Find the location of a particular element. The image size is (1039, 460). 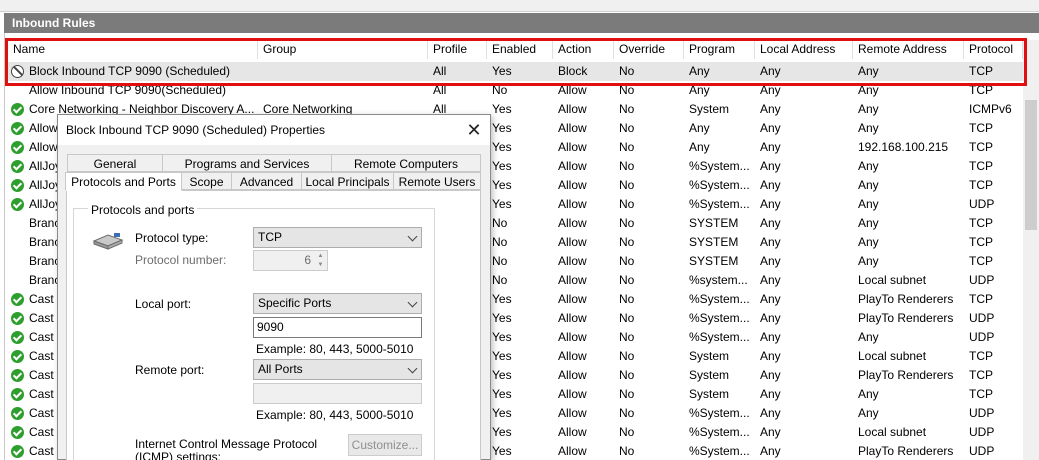

local-port-label: Local port: is located at coordinates (163, 304).